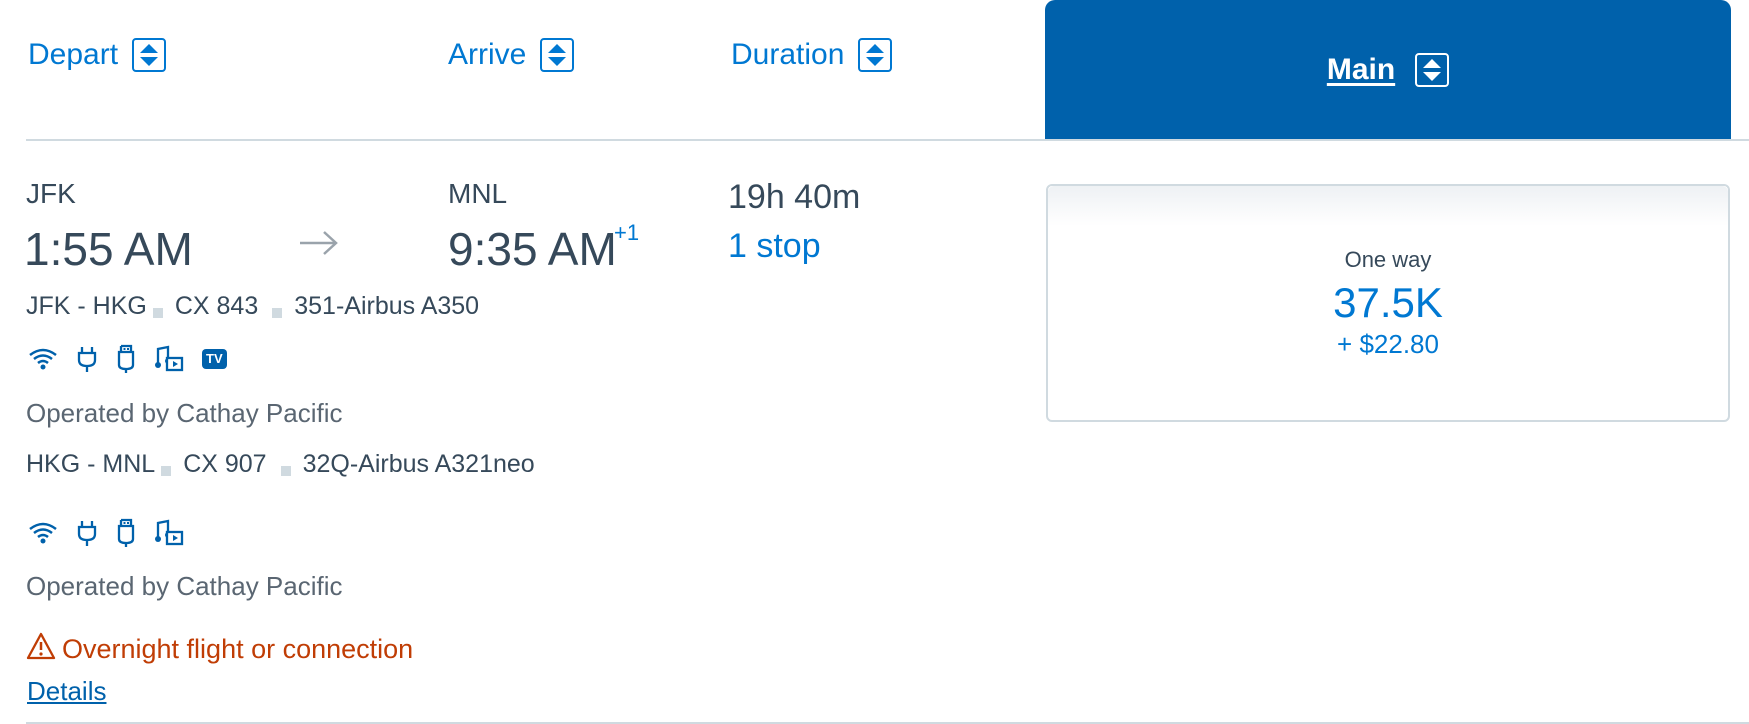 The image size is (1749, 724). What do you see at coordinates (788, 54) in the screenshot?
I see `duration-header-label: Duration` at bounding box center [788, 54].